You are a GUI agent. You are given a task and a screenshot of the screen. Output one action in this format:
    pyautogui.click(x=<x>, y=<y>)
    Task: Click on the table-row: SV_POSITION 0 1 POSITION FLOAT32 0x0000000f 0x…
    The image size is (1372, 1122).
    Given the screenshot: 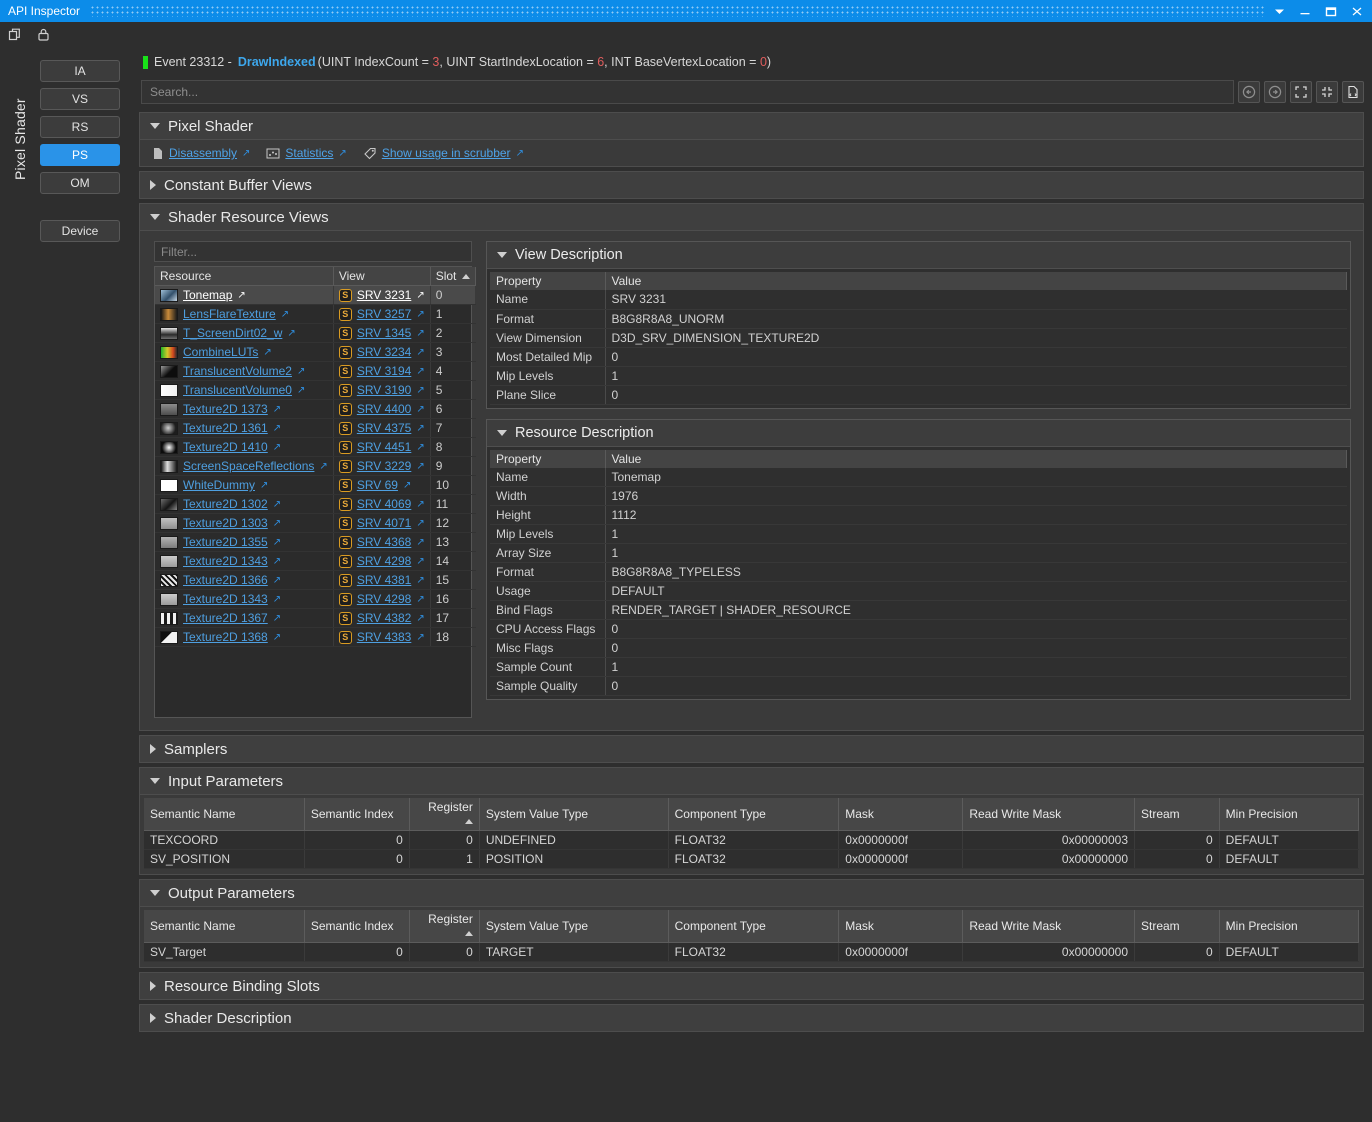 What is the action you would take?
    pyautogui.click(x=752, y=859)
    